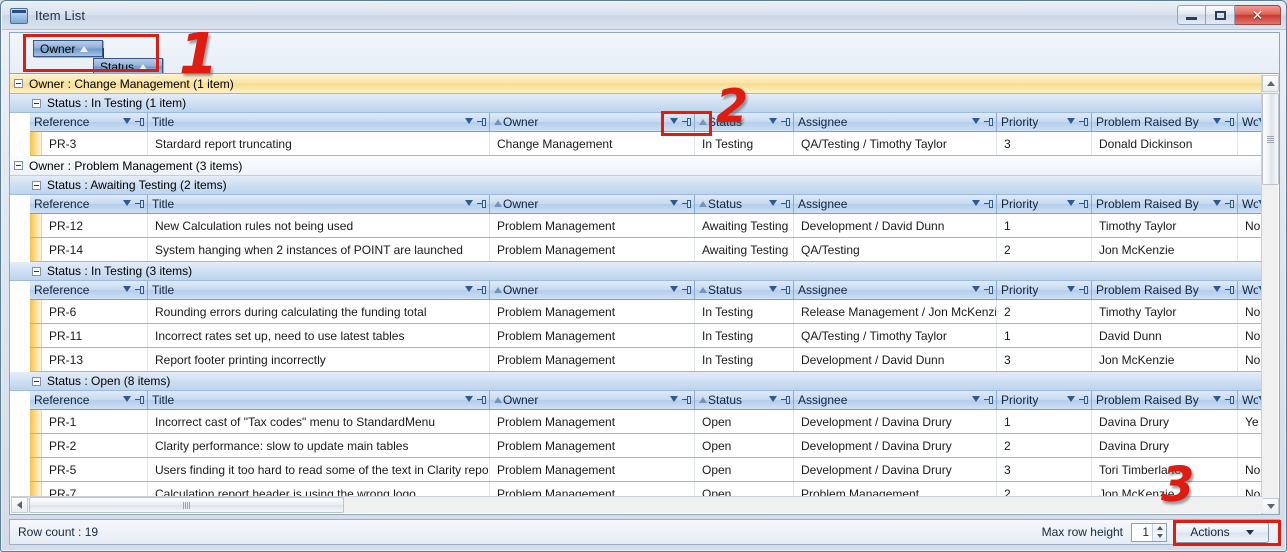 This screenshot has height=552, width=1287. Describe the element at coordinates (1258, 15) in the screenshot. I see `close-button: ✕` at that location.